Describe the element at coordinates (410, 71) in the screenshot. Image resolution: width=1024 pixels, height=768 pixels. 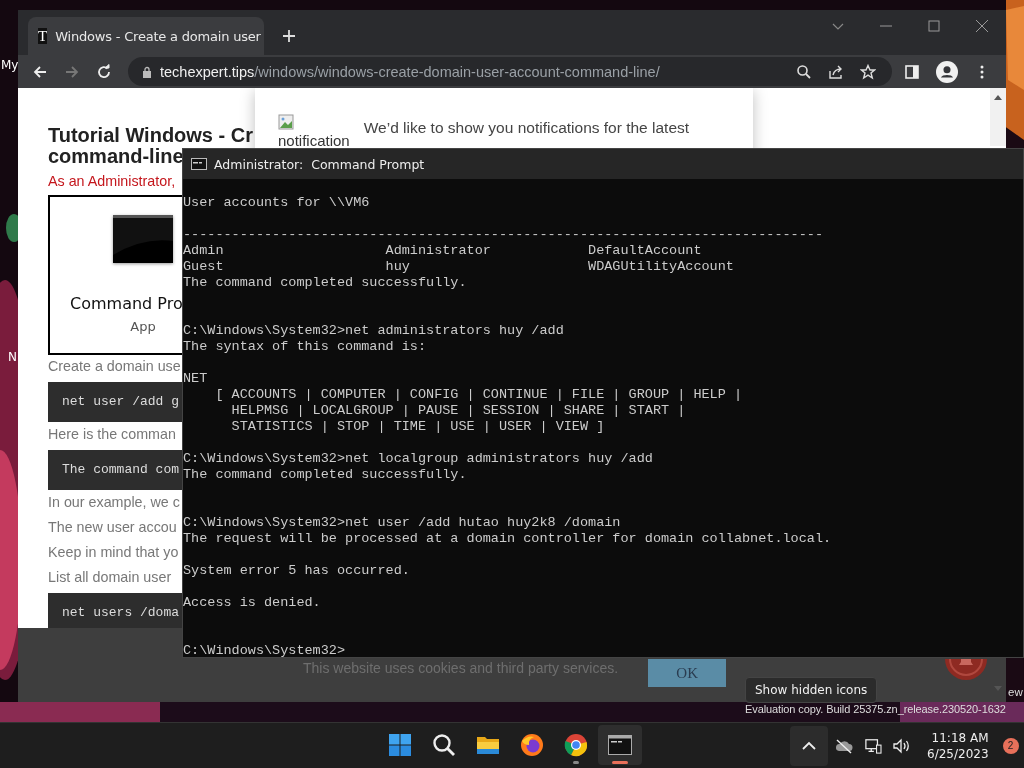
I see `url-text: techexpert.tips/windows/windows-create-domain-user-account-command-line/` at that location.